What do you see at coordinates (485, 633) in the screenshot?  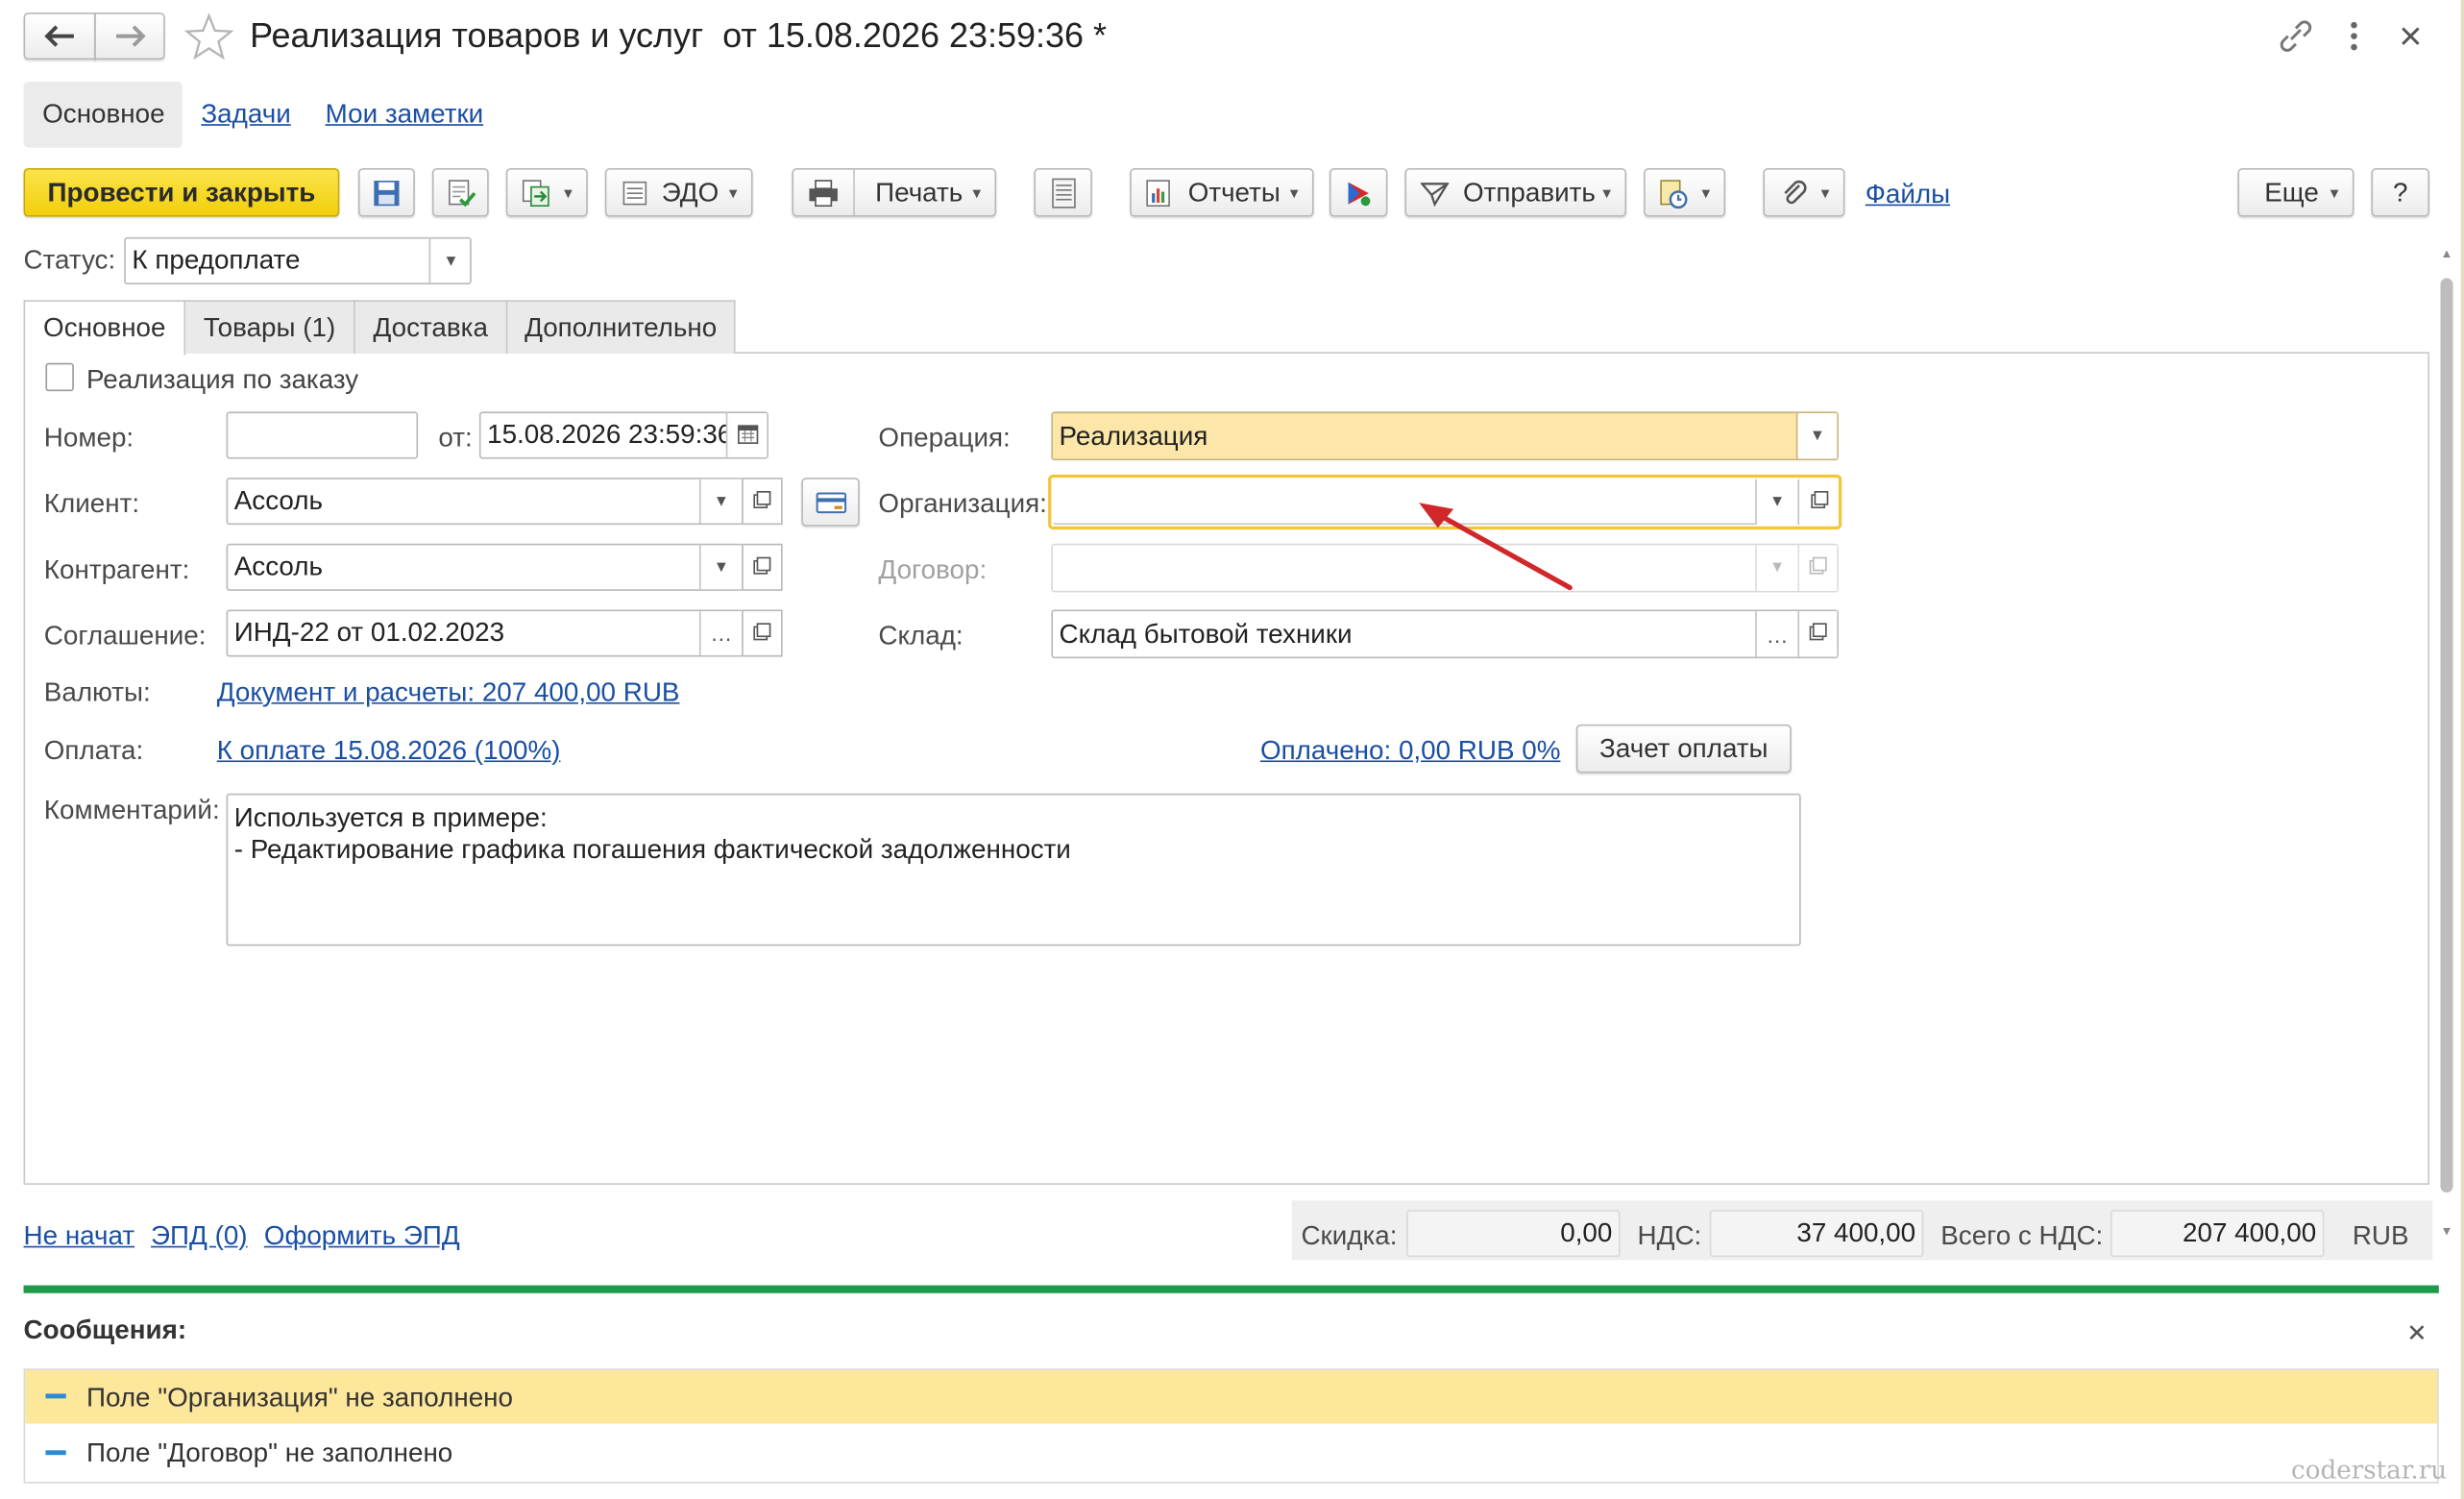 I see `agreement-input: ИНД-22 от 01.02.2023` at bounding box center [485, 633].